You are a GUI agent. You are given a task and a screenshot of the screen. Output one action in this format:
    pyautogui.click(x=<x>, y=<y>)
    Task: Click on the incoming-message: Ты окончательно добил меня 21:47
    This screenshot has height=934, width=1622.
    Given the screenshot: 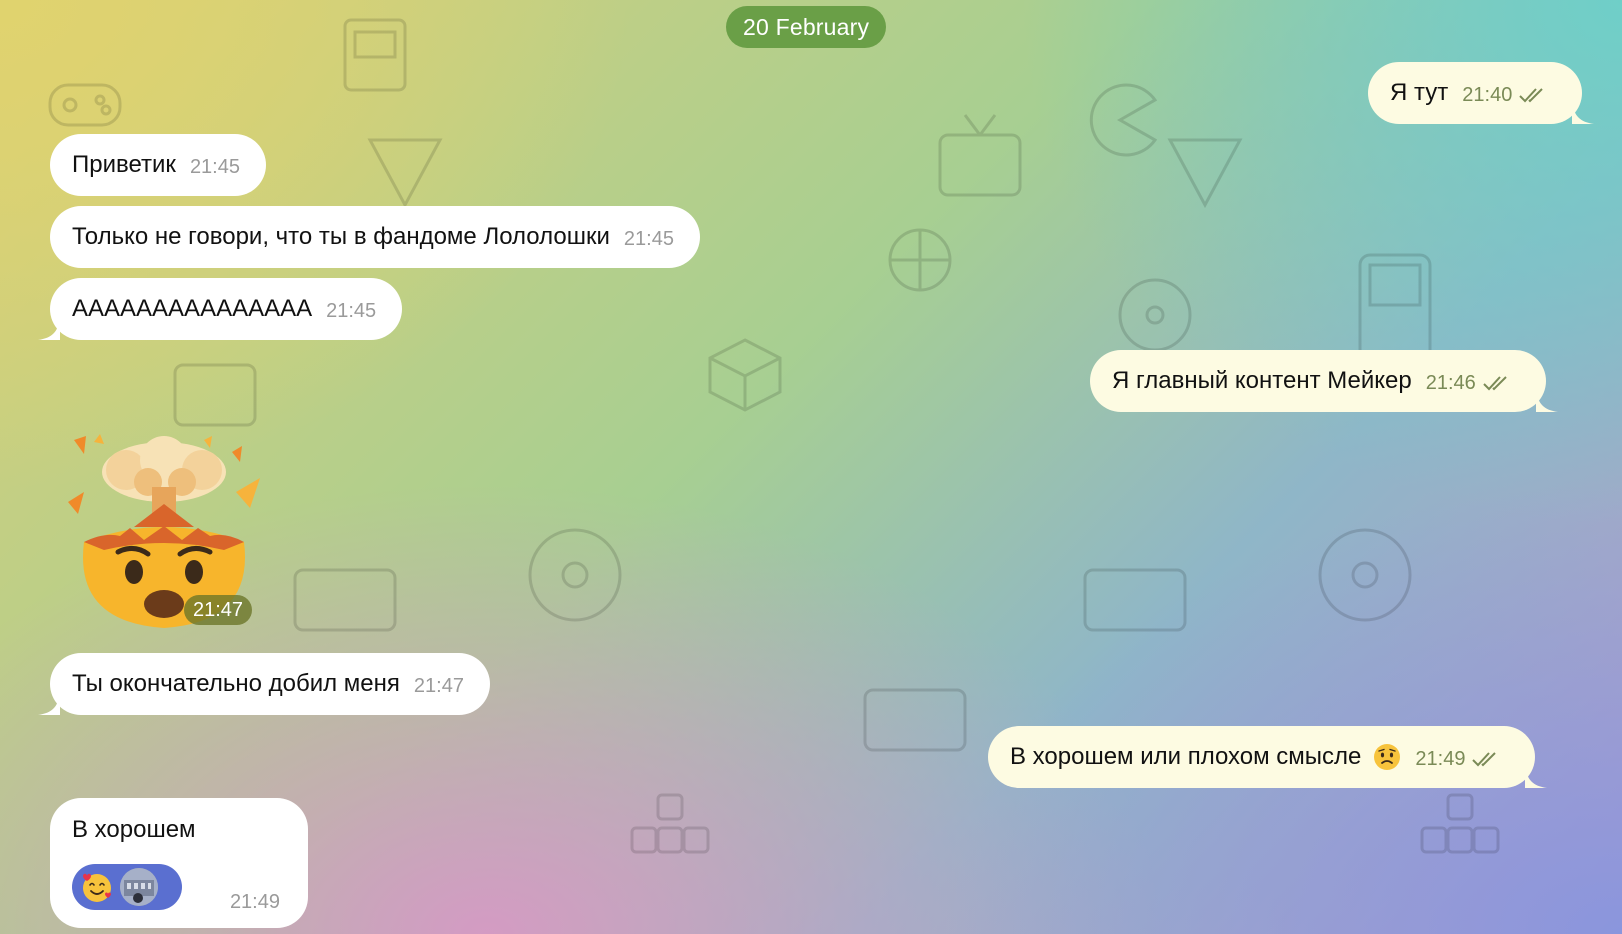 What is the action you would take?
    pyautogui.click(x=264, y=684)
    